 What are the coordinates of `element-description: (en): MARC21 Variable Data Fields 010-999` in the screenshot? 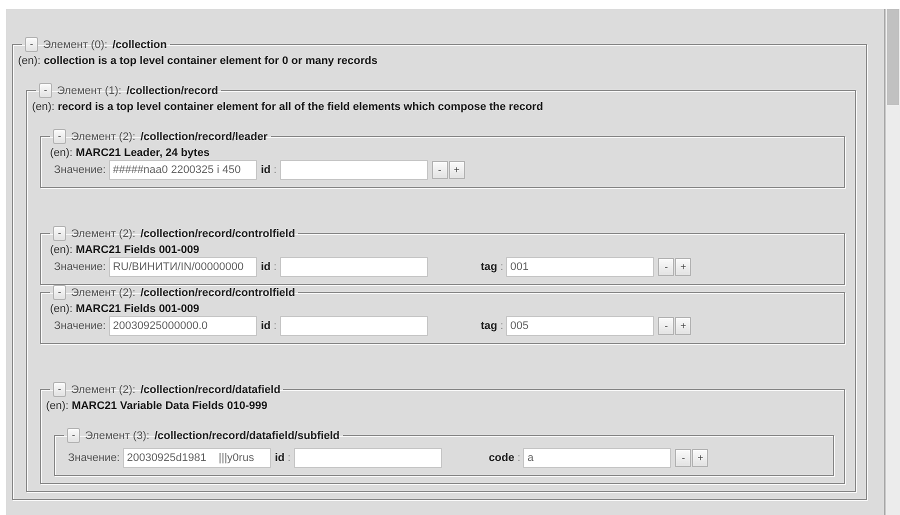 It's located at (157, 406).